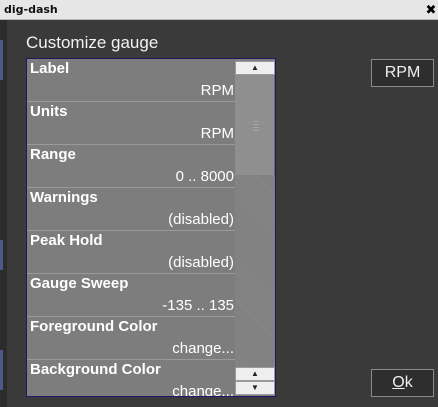 This screenshot has width=438, height=407. What do you see at coordinates (398, 382) in the screenshot?
I see `ok-mnemonic: O` at bounding box center [398, 382].